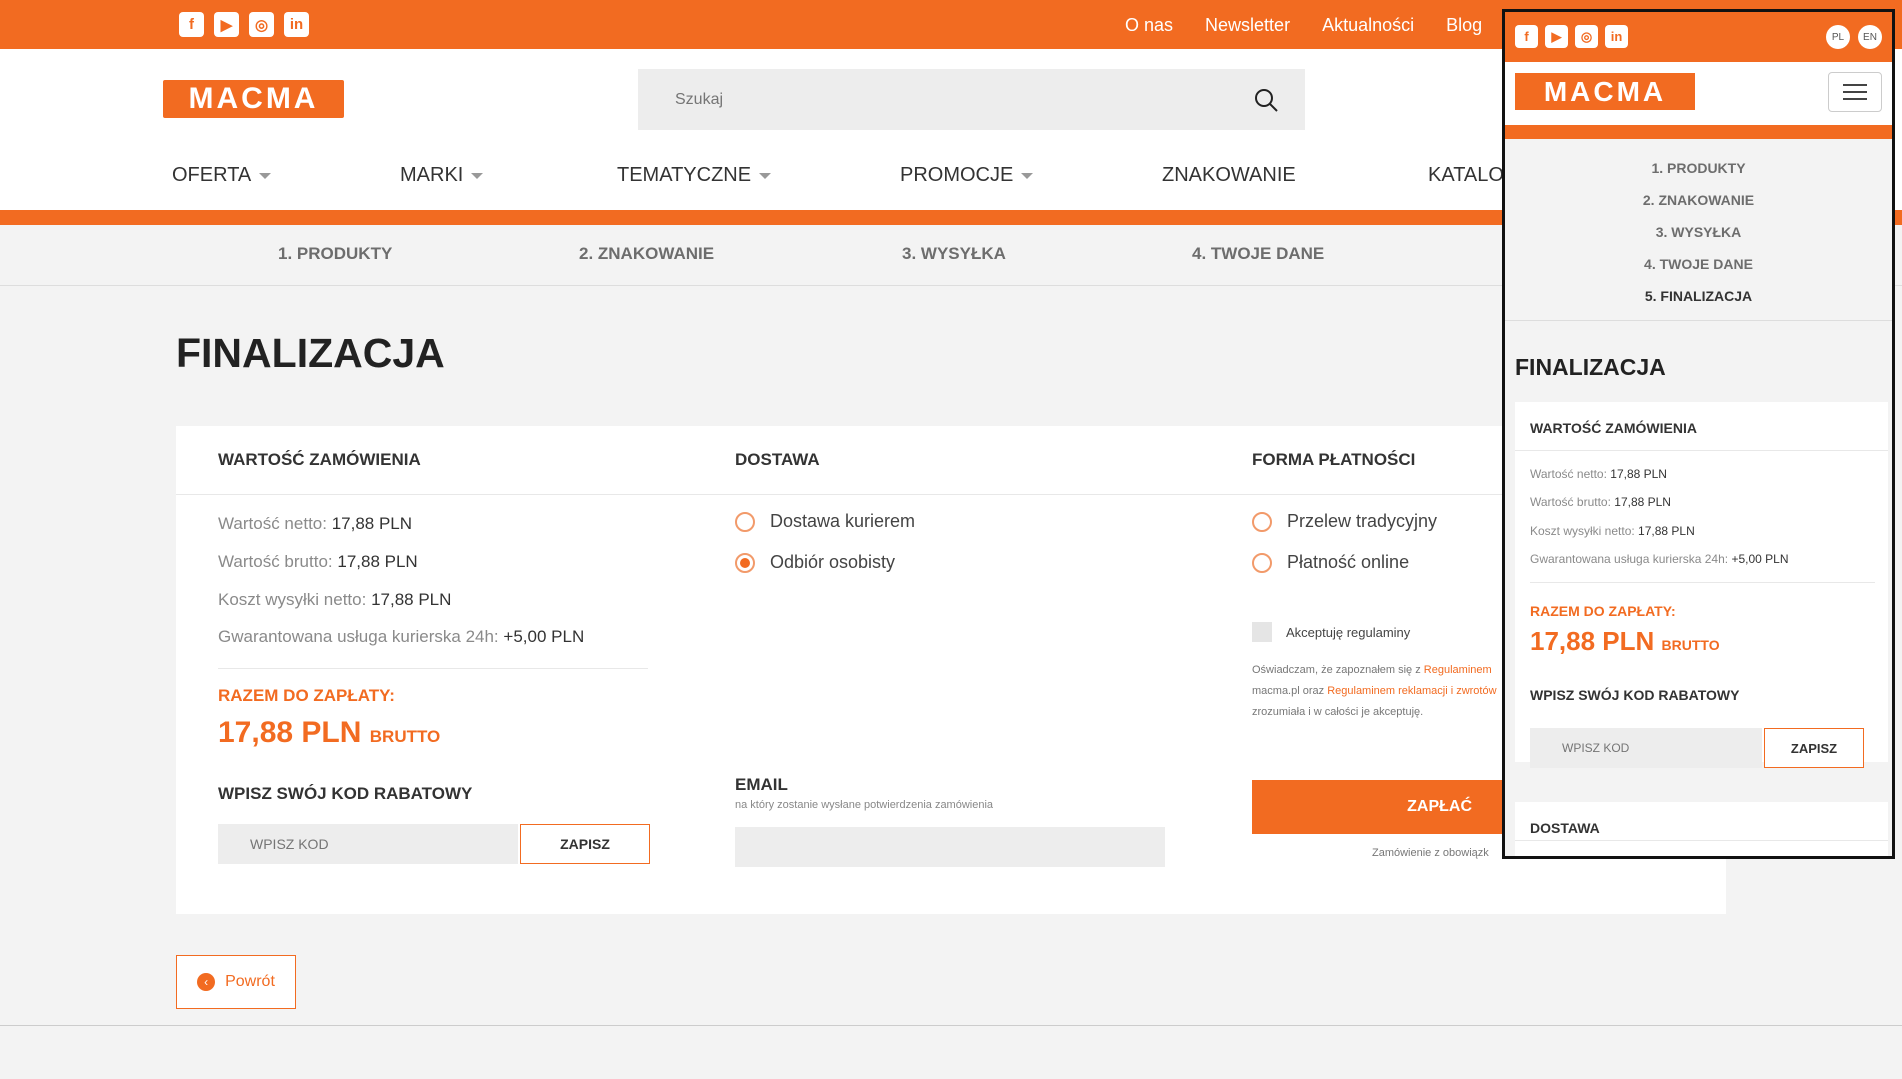 The width and height of the screenshot is (1902, 1079). I want to click on delivery-option-courier: Dostawa kurierem, so click(825, 521).